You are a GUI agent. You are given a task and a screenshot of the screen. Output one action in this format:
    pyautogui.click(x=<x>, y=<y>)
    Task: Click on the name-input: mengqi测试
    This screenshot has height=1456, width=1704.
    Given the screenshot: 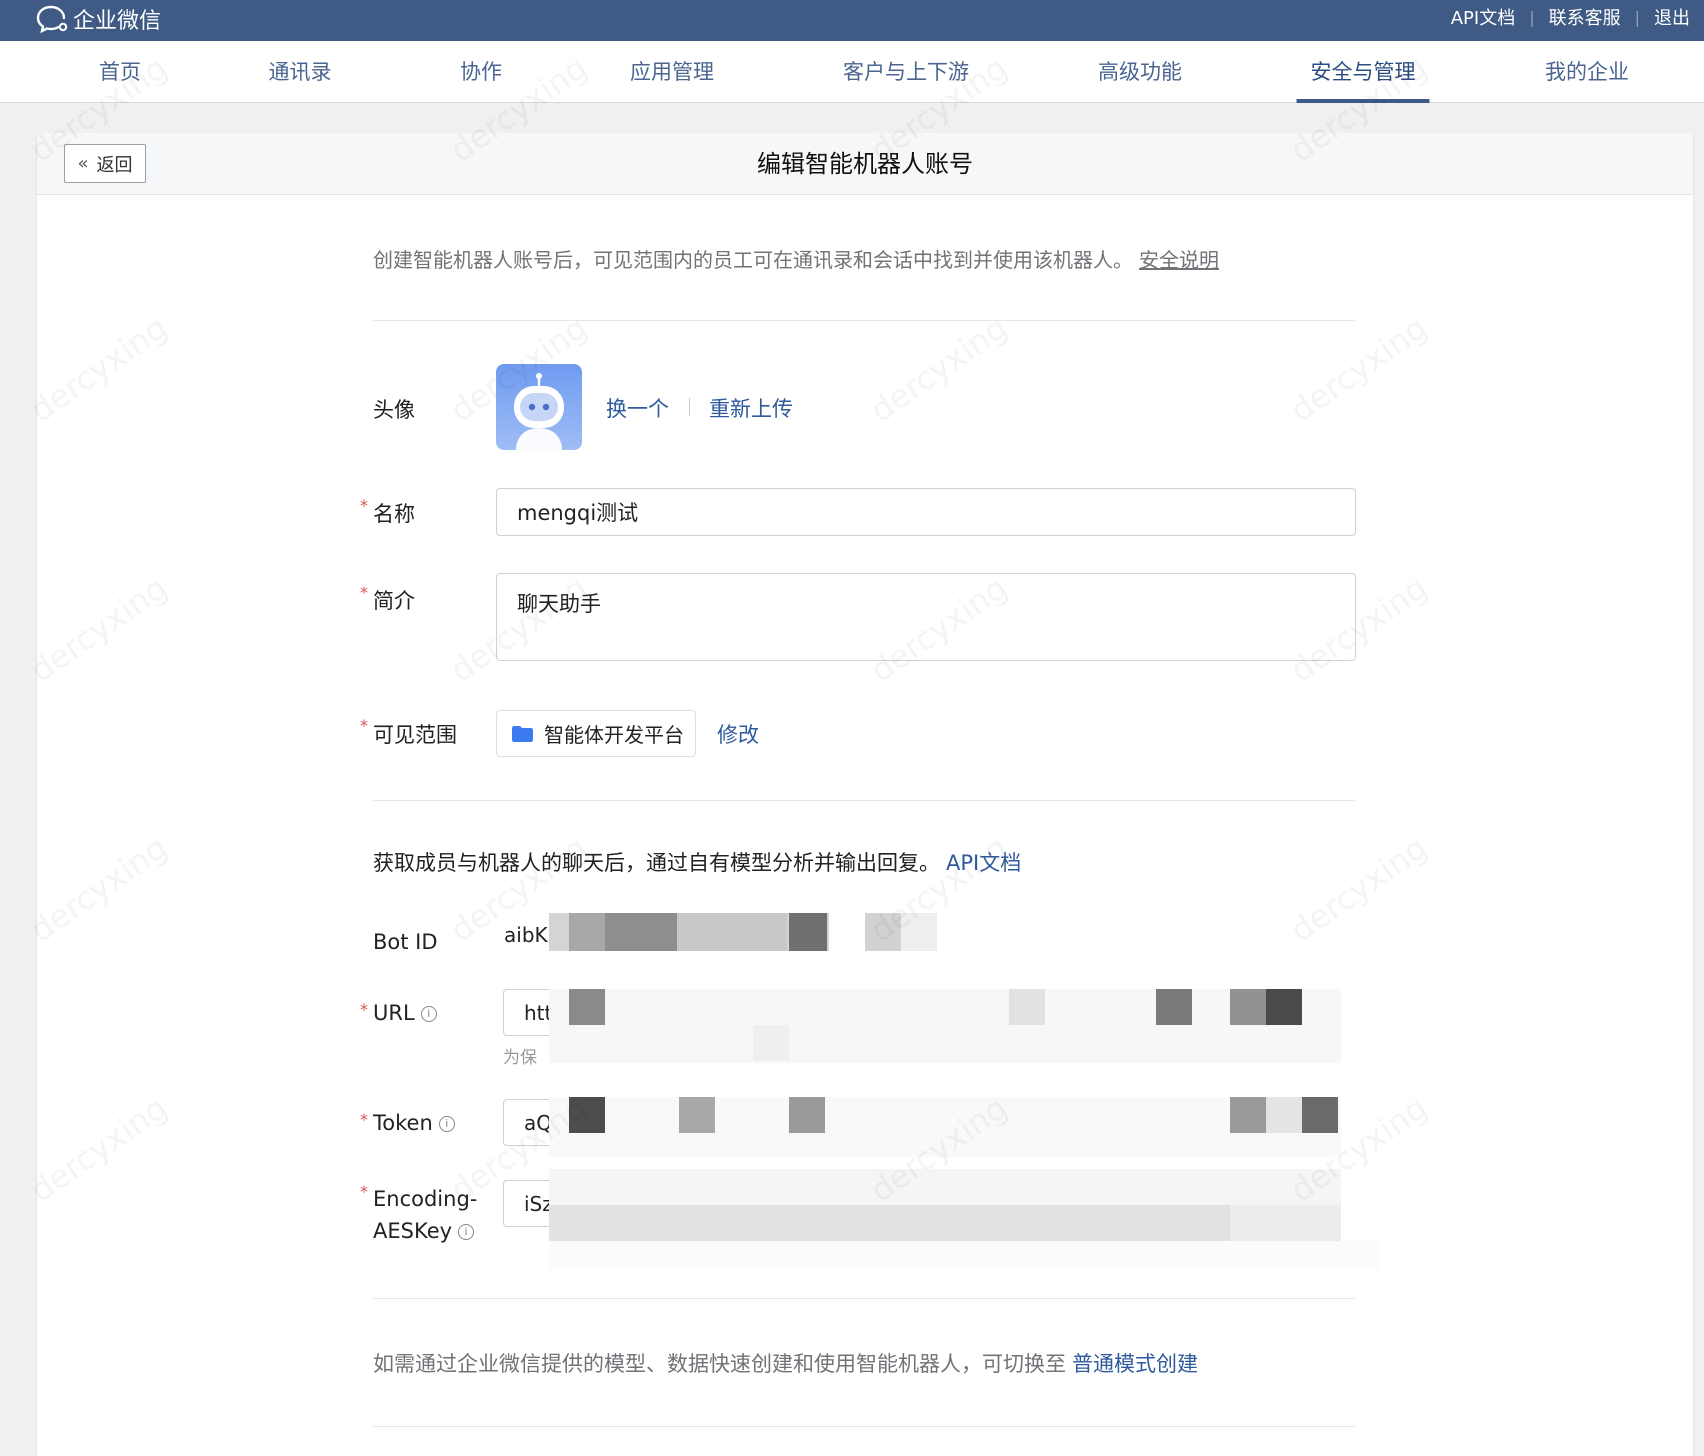 What is the action you would take?
    pyautogui.click(x=926, y=512)
    